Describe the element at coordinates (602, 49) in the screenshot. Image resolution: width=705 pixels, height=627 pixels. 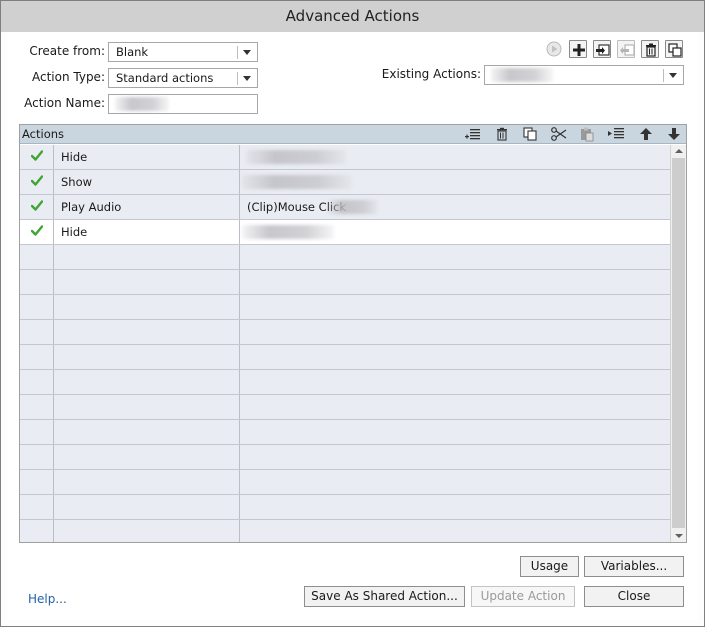
I see `import-icon` at that location.